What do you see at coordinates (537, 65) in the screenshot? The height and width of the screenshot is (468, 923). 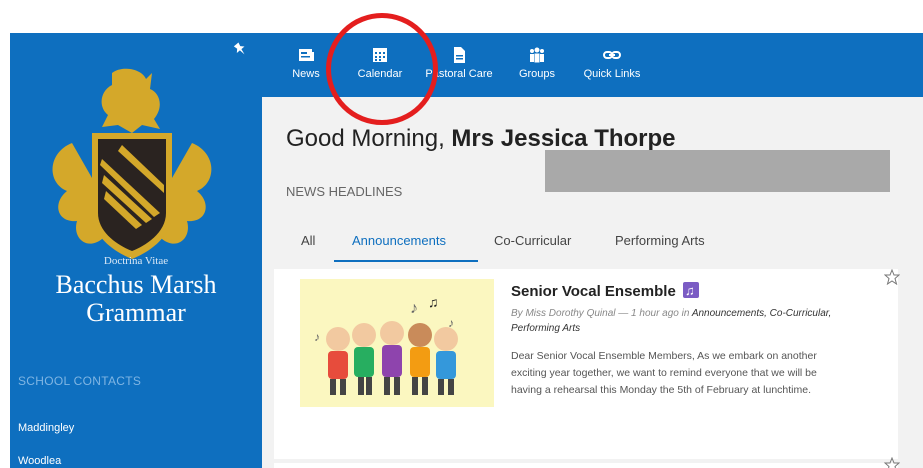 I see `nav-groups: Groups` at bounding box center [537, 65].